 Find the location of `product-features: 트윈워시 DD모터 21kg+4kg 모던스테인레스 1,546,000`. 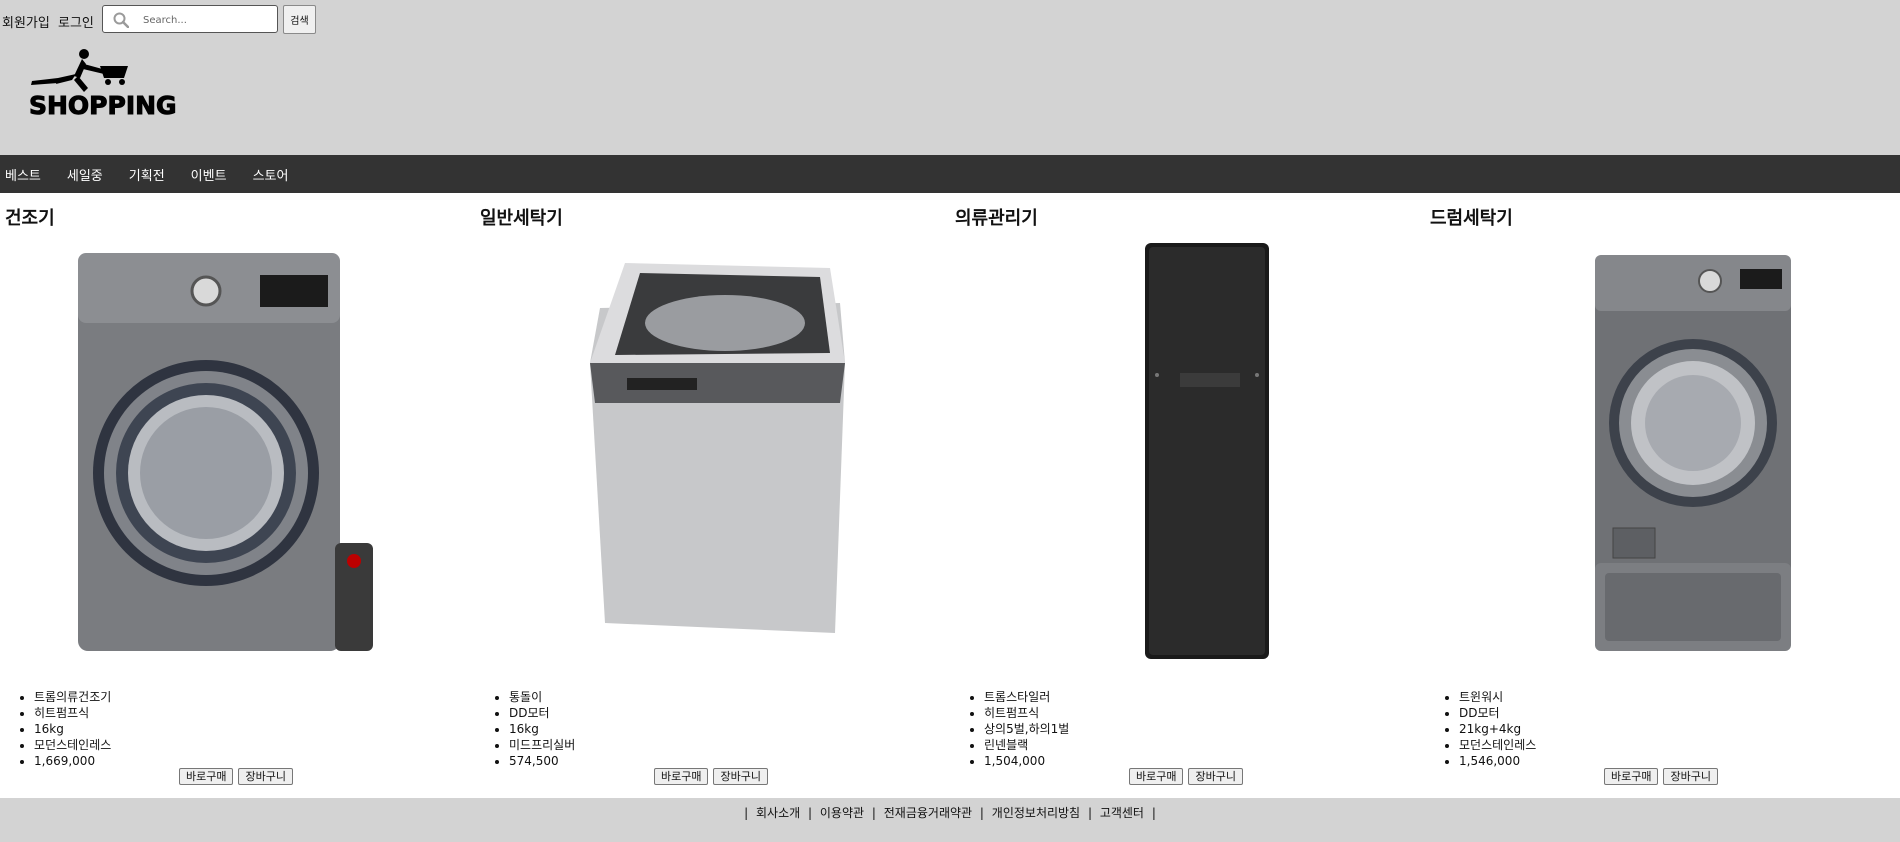

product-features: 트윈워시 DD모터 21kg+4kg 모던스테인레스 1,546,000 is located at coordinates (1488, 729).